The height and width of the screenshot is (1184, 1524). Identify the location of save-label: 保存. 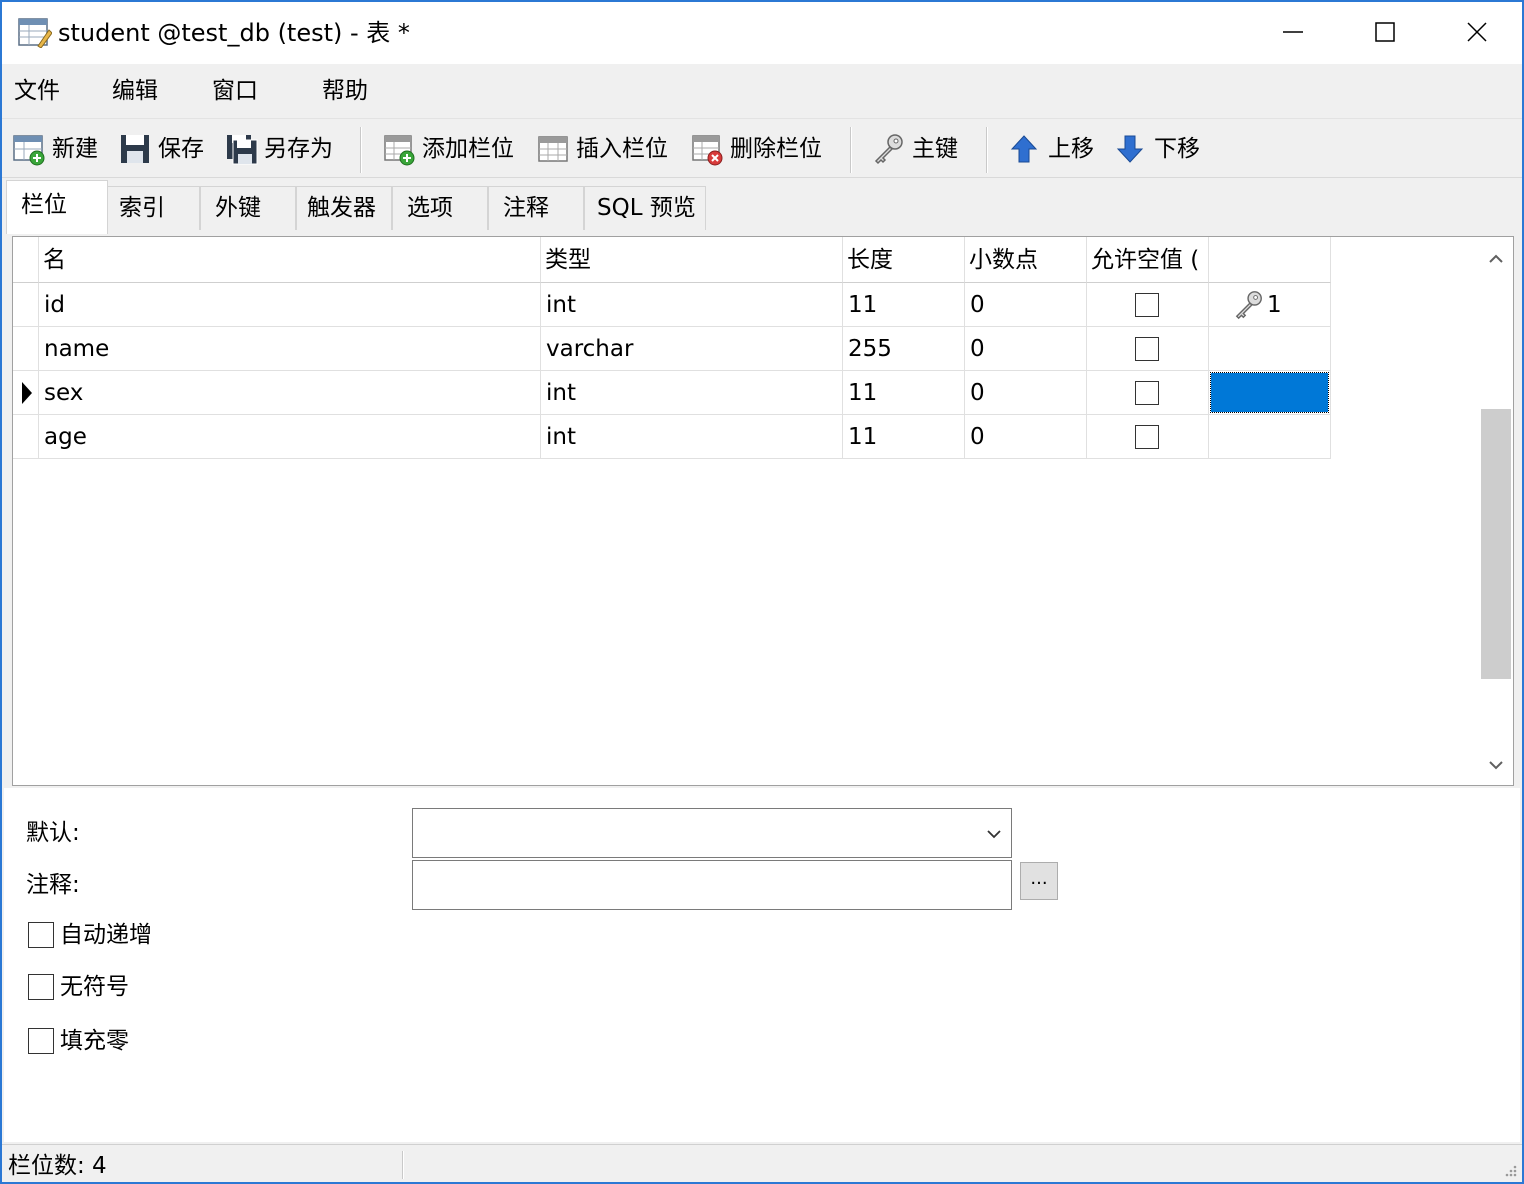
(181, 149).